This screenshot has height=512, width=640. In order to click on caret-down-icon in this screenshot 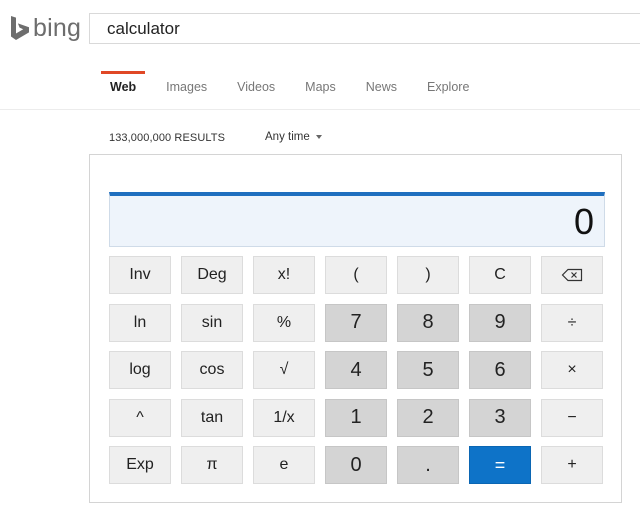, I will do `click(318, 137)`.